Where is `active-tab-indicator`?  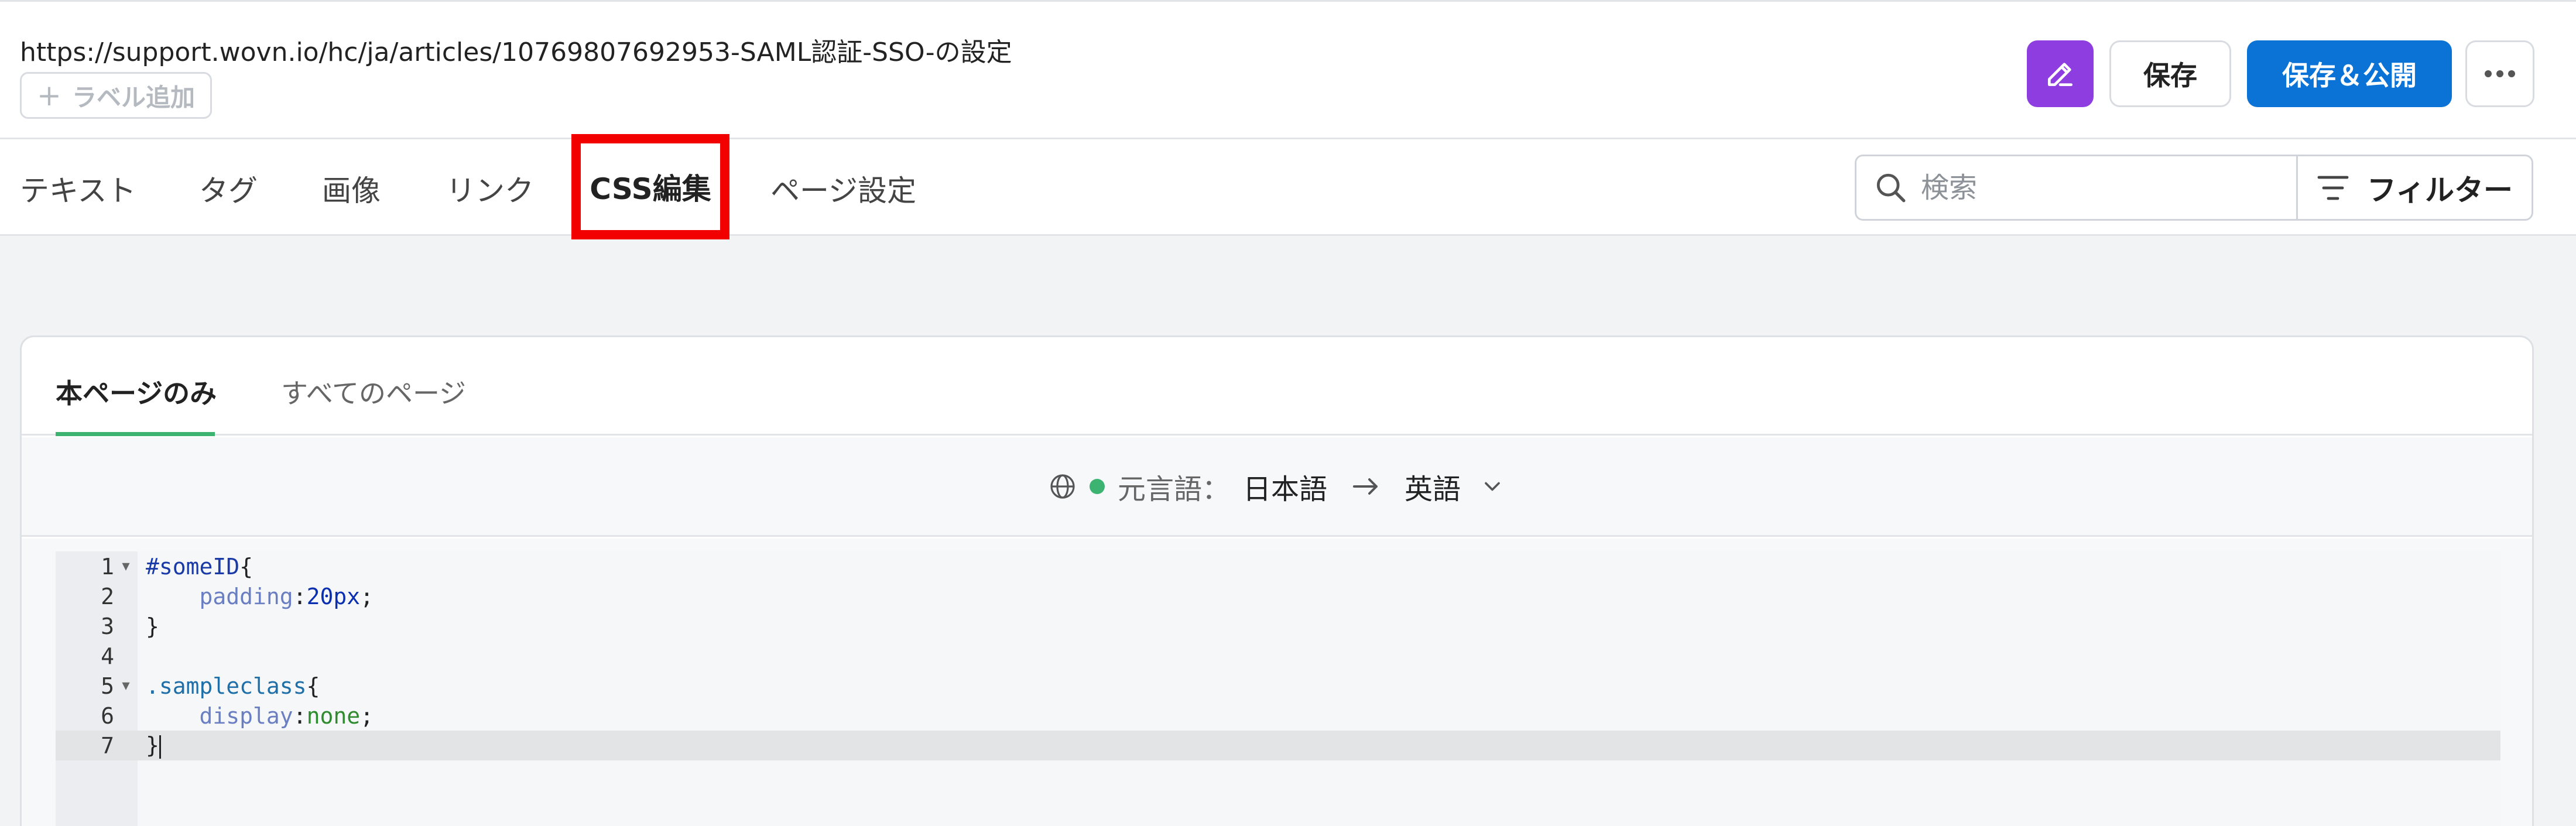 active-tab-indicator is located at coordinates (135, 434).